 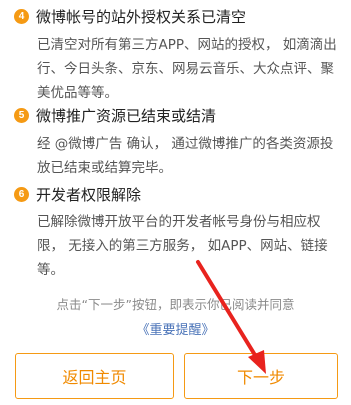 I want to click on body-line: 行、今日头条、京东、网易云音乐、大众点评、聚, so click(x=185, y=69).